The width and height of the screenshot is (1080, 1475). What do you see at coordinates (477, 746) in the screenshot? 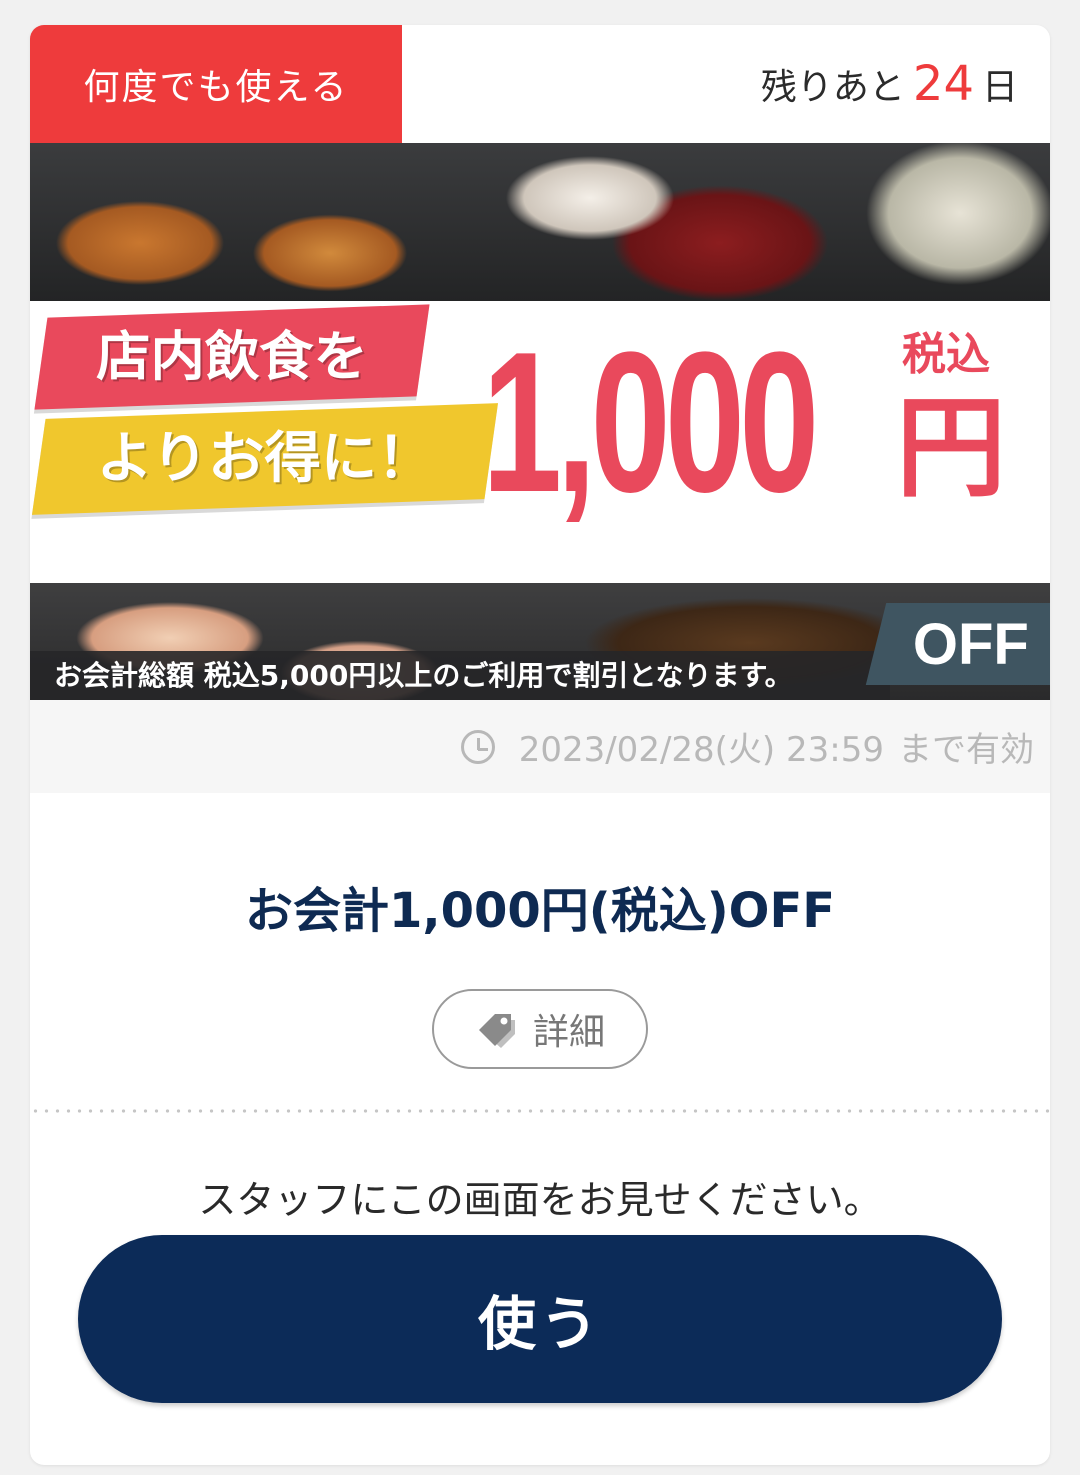
I see `clock-icon` at bounding box center [477, 746].